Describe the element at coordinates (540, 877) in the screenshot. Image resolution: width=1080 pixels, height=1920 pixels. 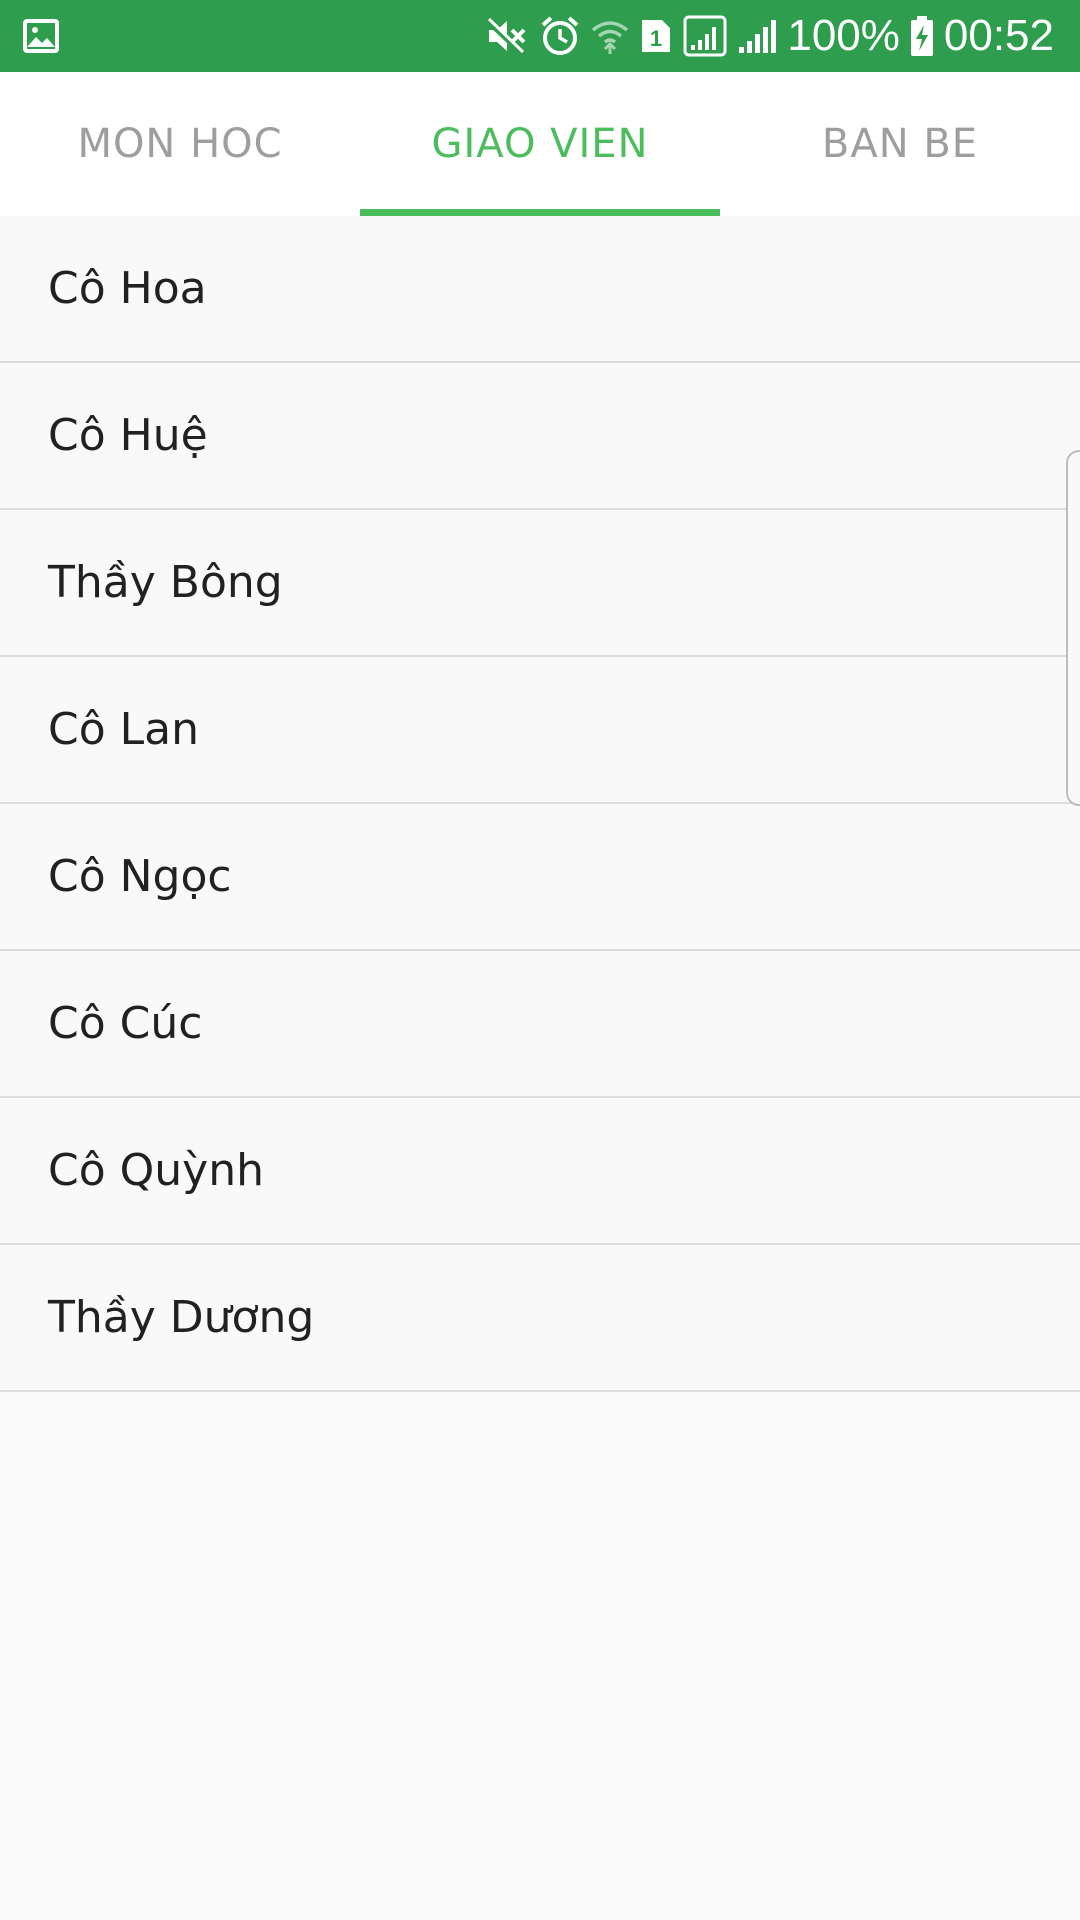
I see `list-item: Cô Ngọc` at that location.